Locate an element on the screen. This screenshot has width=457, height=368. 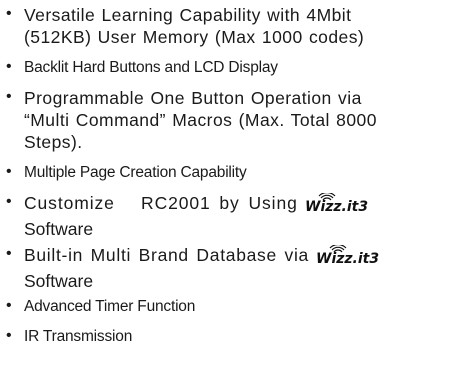
list-item-line: Multiple Page Creation Capability is located at coordinates (135, 172).